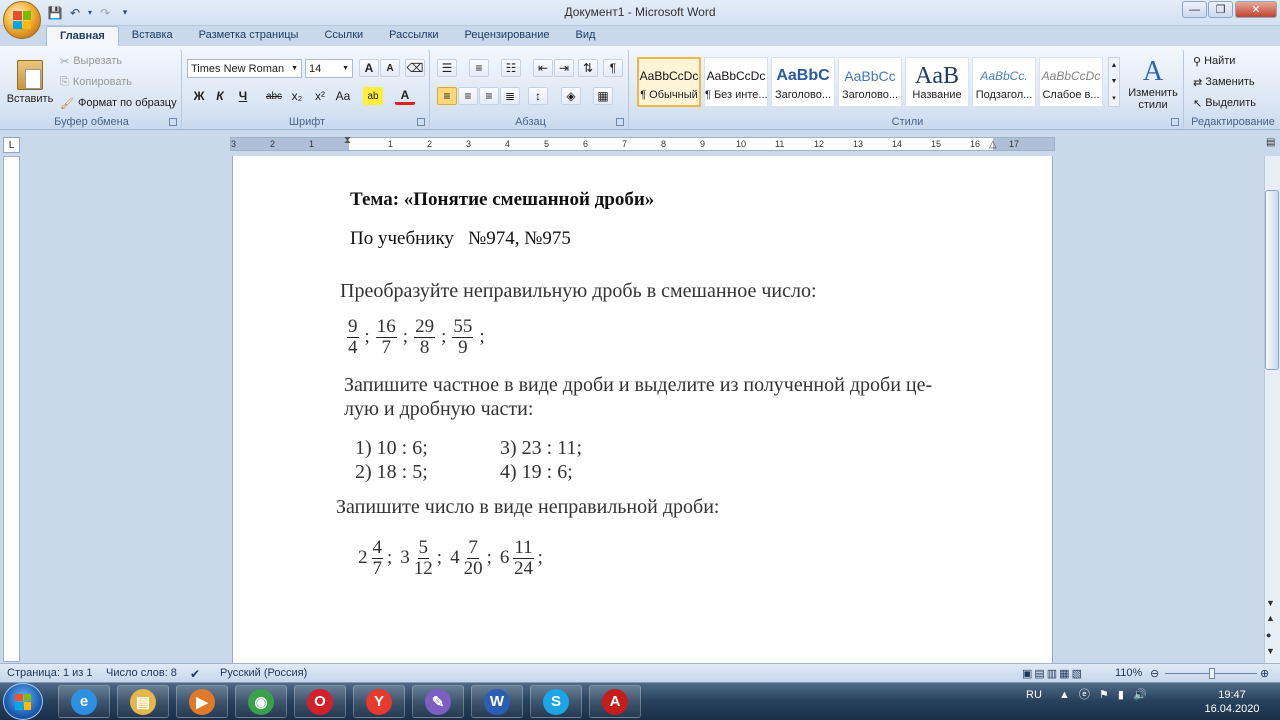  What do you see at coordinates (460, 238) in the screenshot?
I see `textbook-line: По учебнику №974, №975` at bounding box center [460, 238].